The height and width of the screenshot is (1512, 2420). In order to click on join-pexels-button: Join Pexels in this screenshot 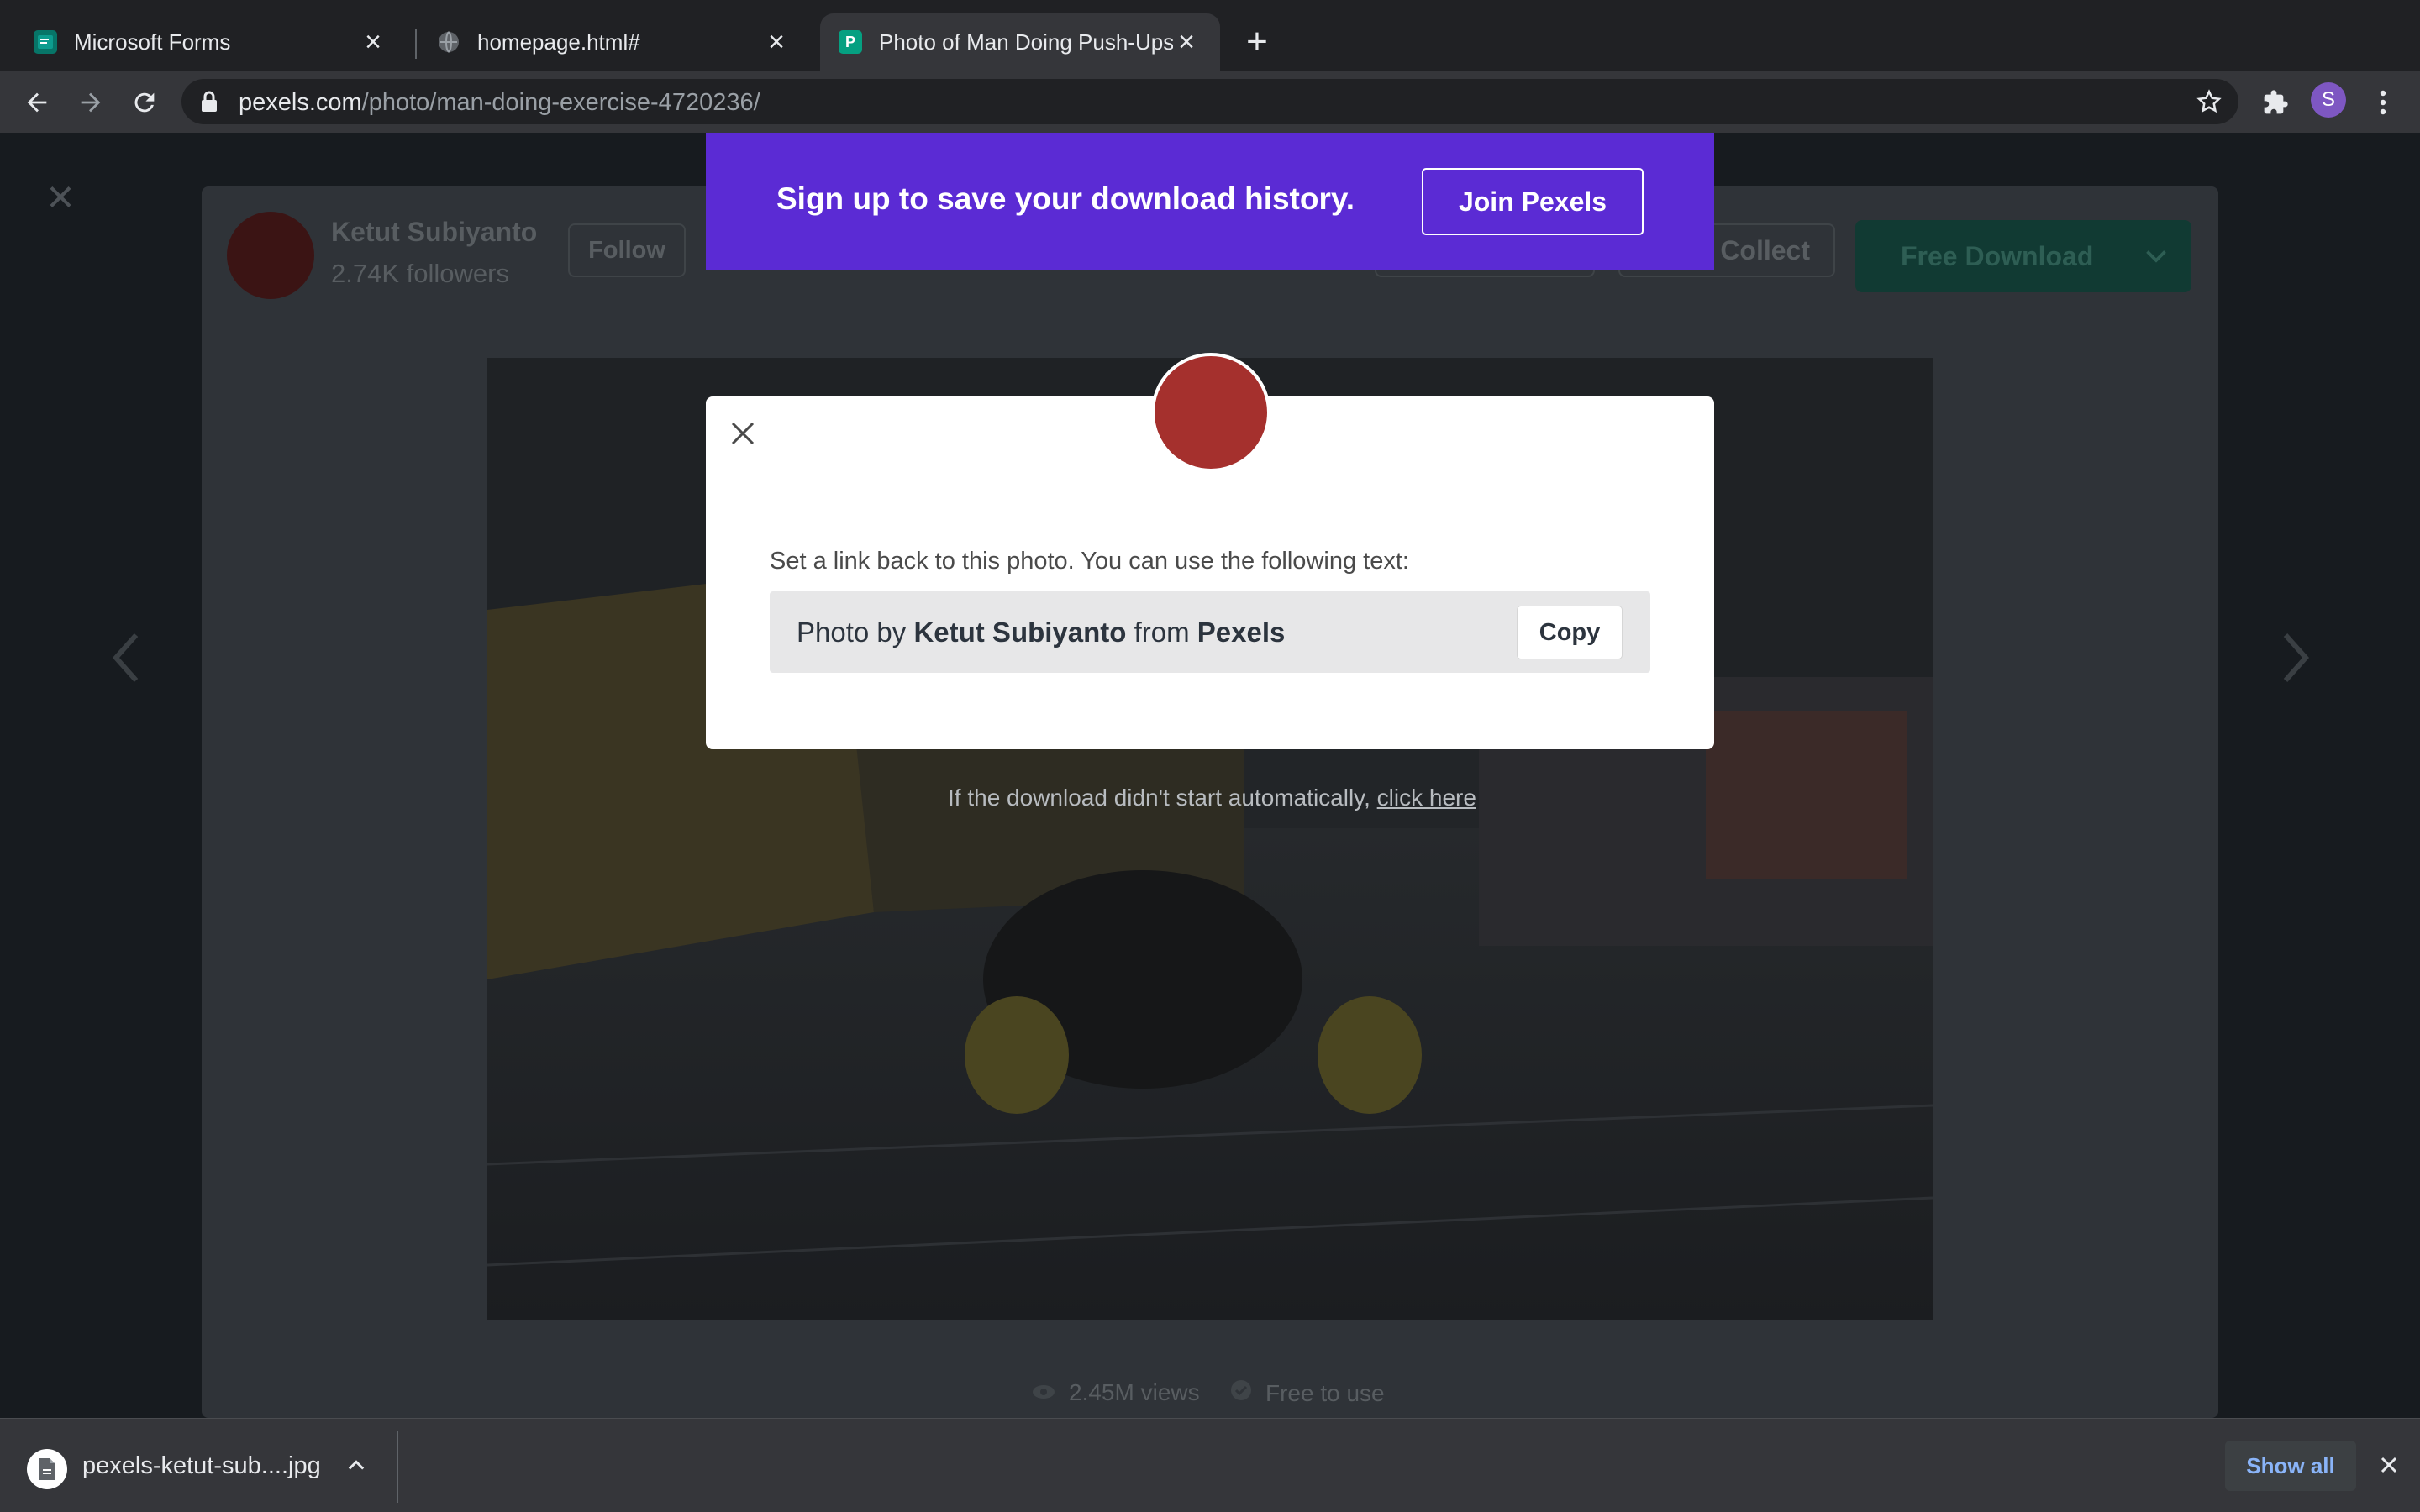, I will do `click(1533, 201)`.